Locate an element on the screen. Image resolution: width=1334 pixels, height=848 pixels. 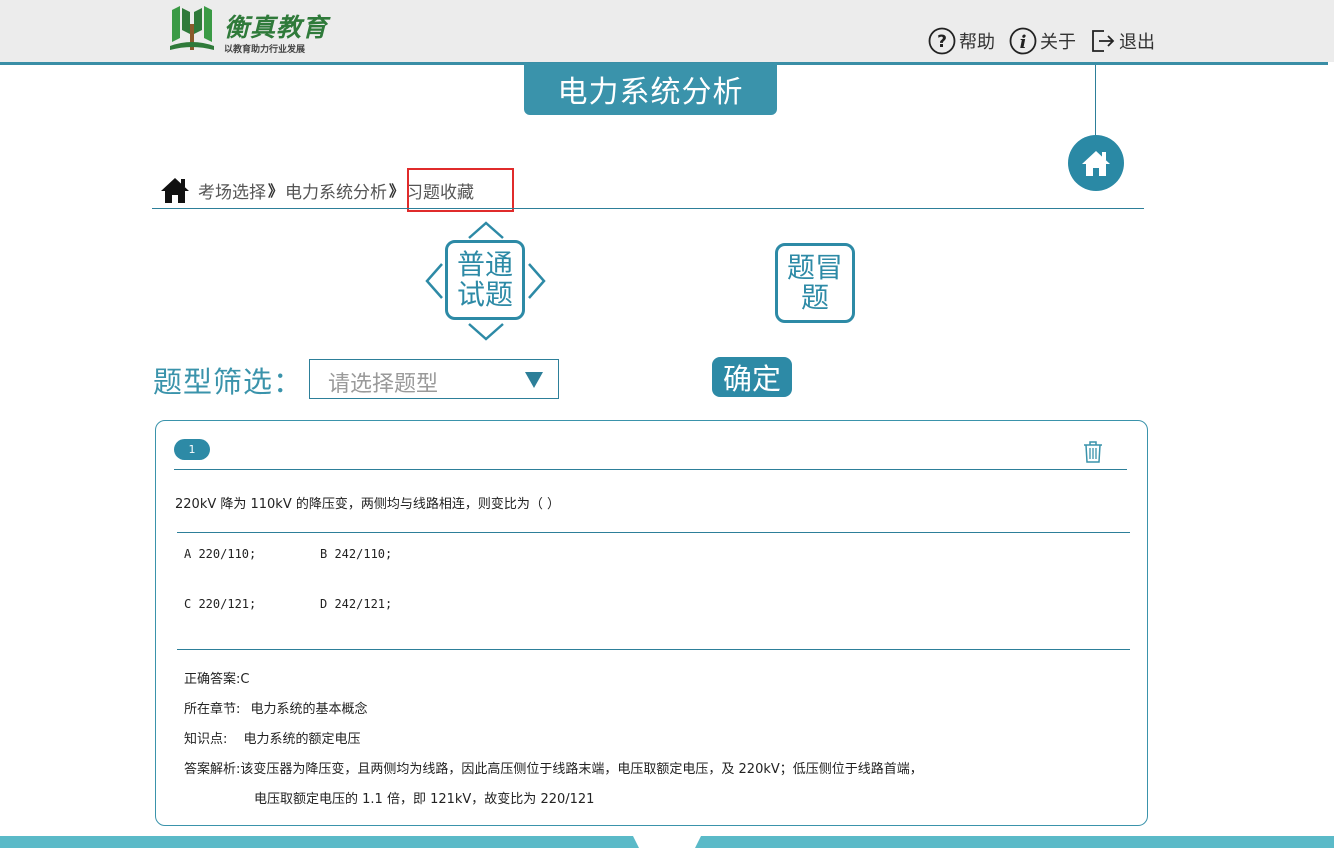
chapter-value: 电力系统的基本概念 is located at coordinates (309, 709).